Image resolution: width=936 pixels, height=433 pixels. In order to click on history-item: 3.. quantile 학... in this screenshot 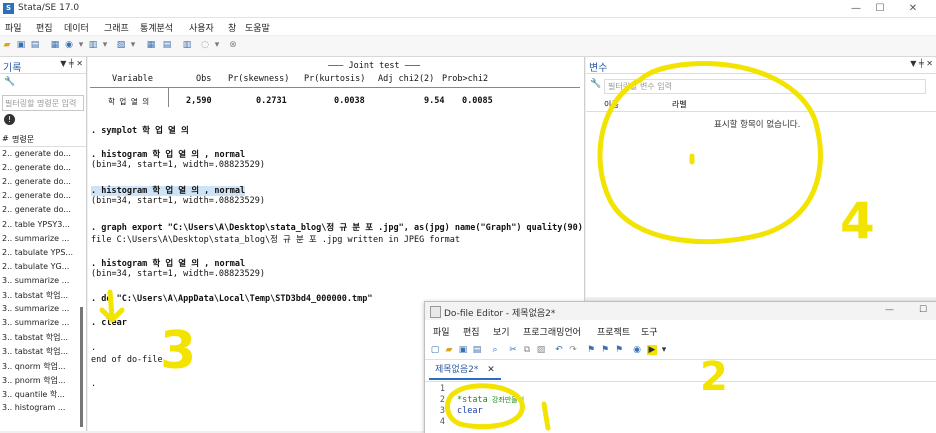, I will do `click(40, 394)`.